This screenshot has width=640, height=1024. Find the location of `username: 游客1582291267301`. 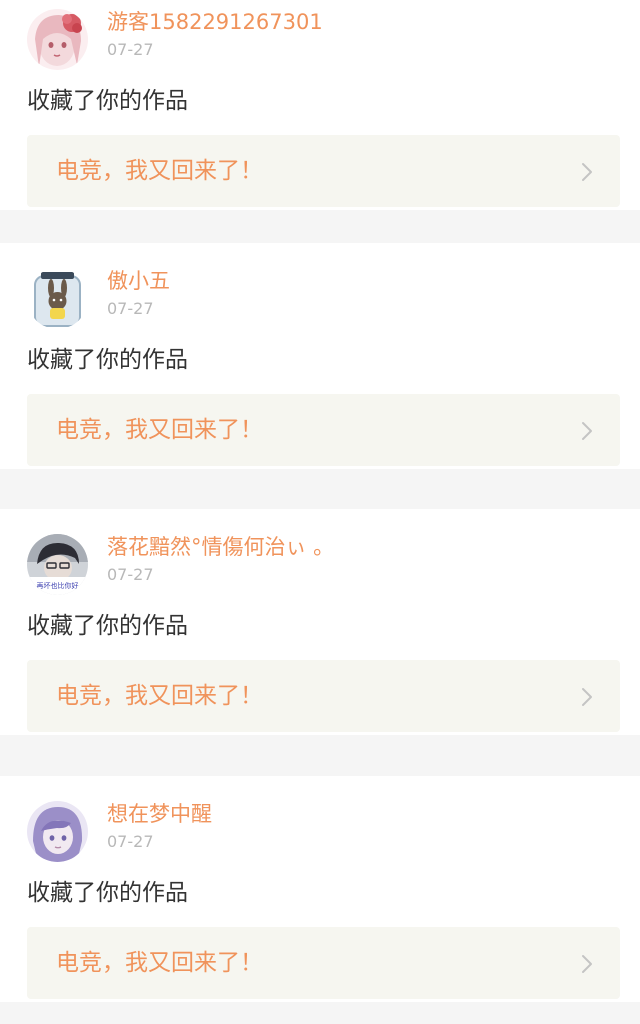

username: 游客1582291267301 is located at coordinates (215, 22).